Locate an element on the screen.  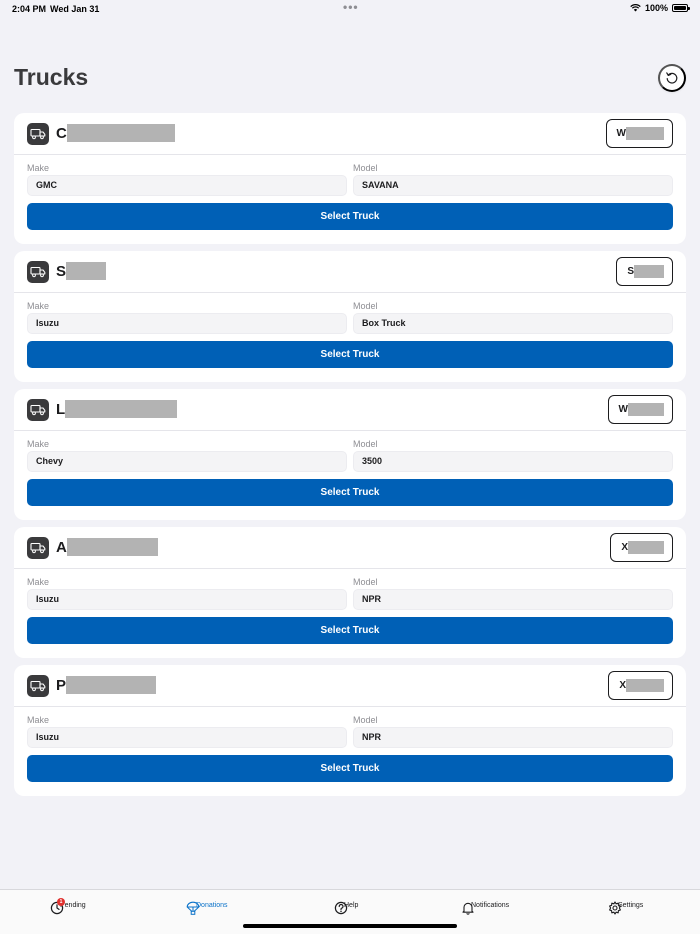
battery-percent: 100% is located at coordinates (656, 8).